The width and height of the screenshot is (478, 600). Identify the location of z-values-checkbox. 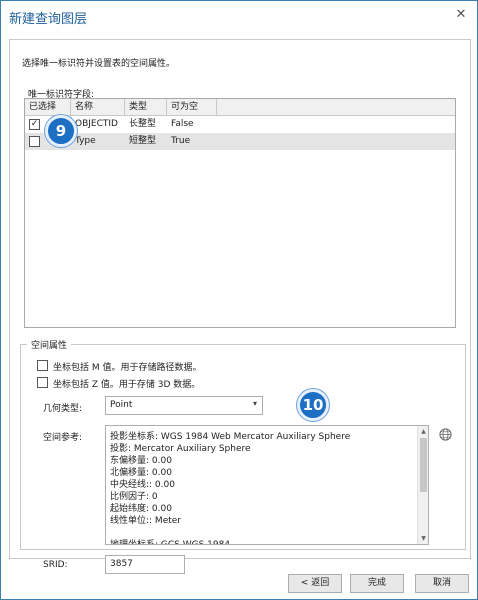
(42, 382).